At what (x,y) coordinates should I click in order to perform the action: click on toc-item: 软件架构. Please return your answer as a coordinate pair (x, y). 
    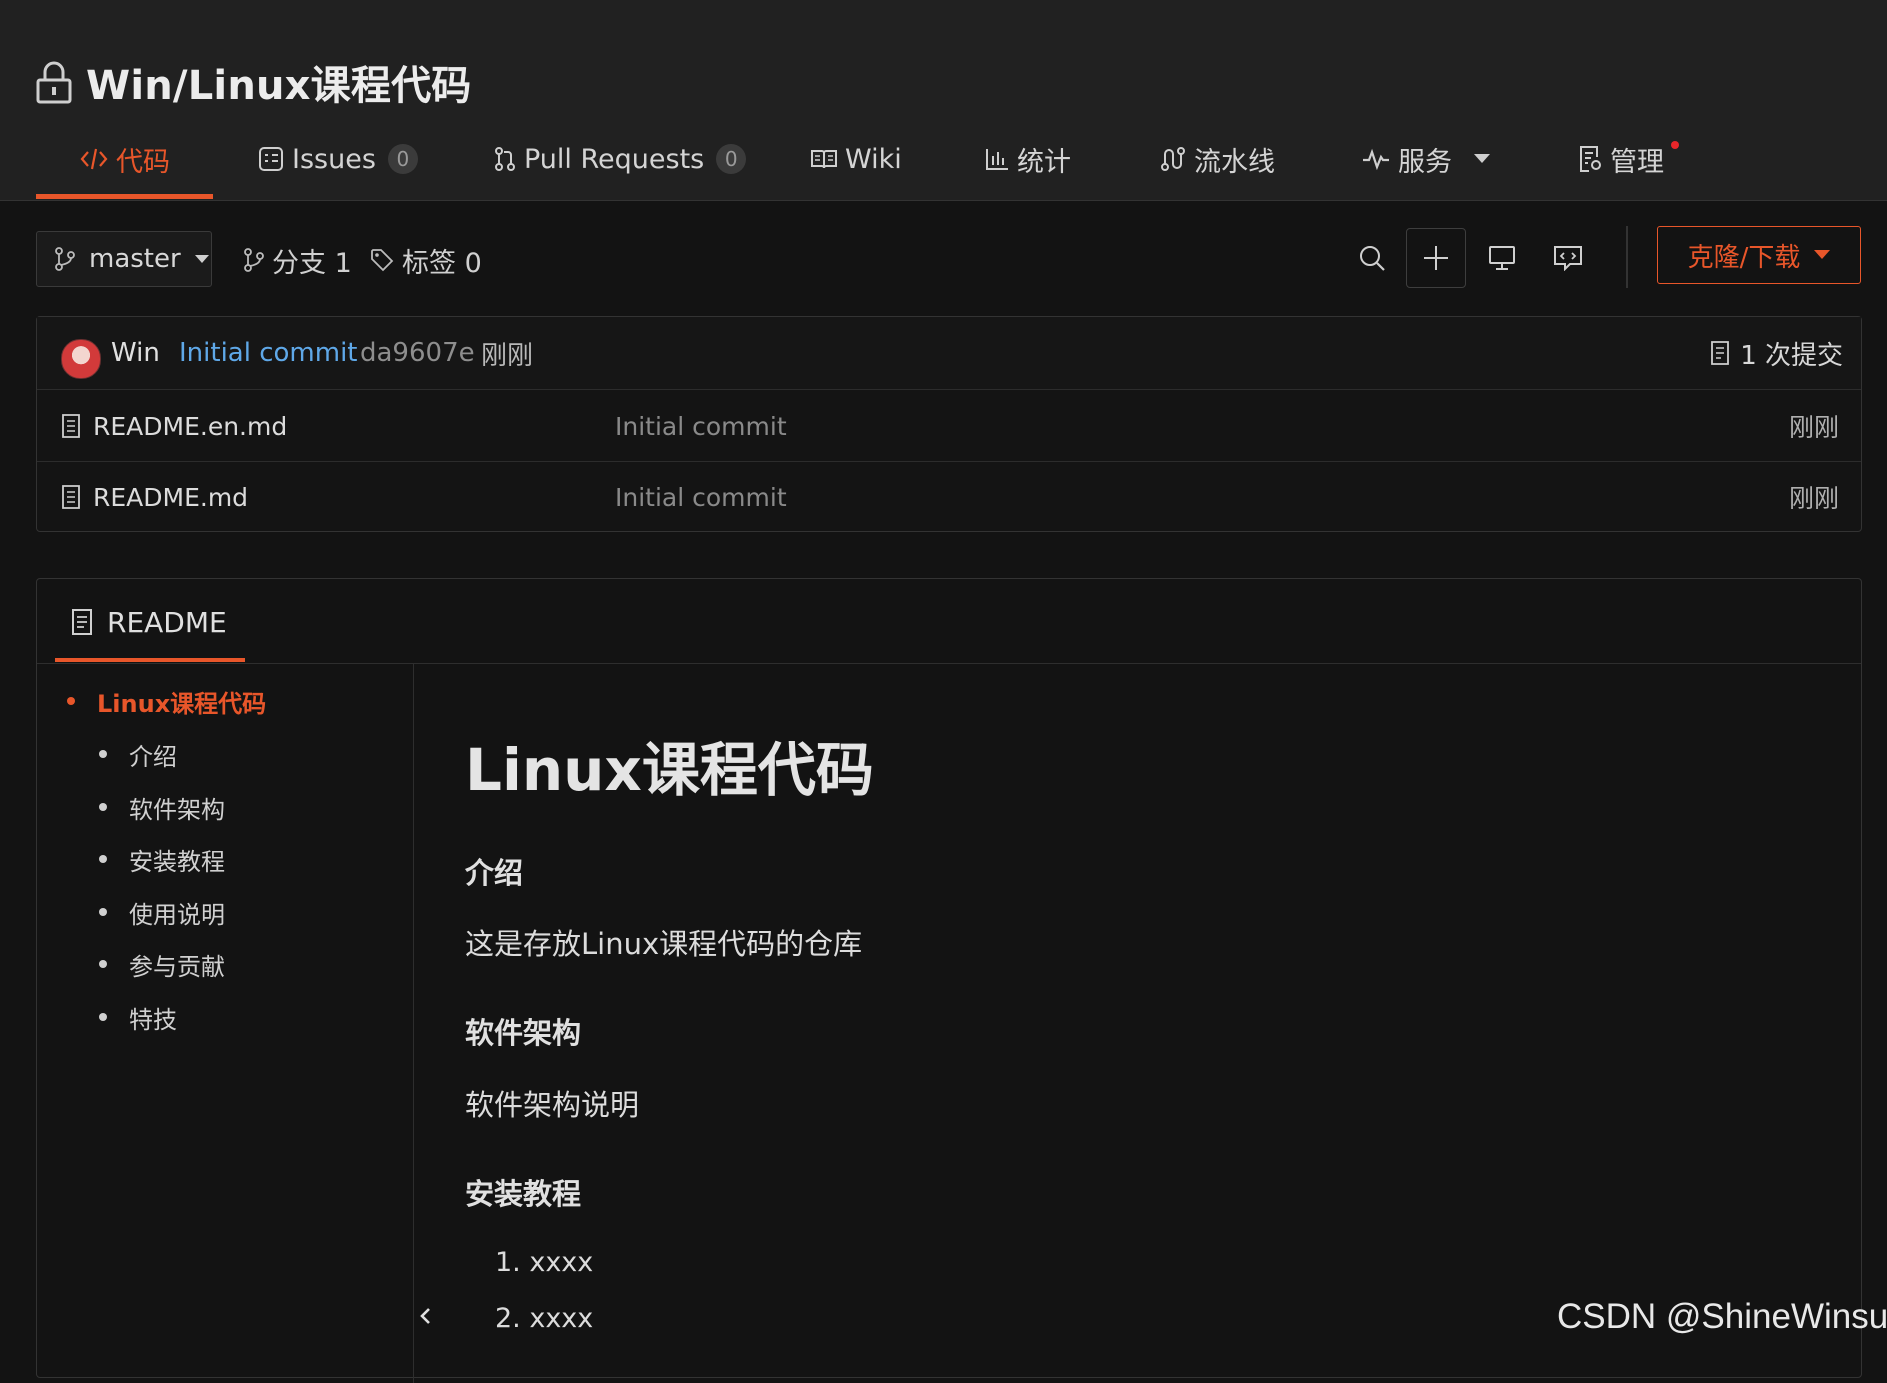
    Looking at the image, I should click on (162, 807).